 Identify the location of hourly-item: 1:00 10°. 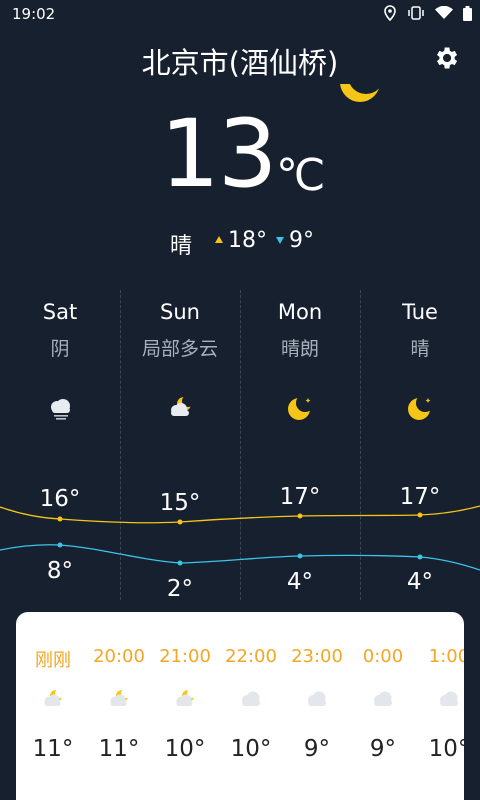
(440, 706).